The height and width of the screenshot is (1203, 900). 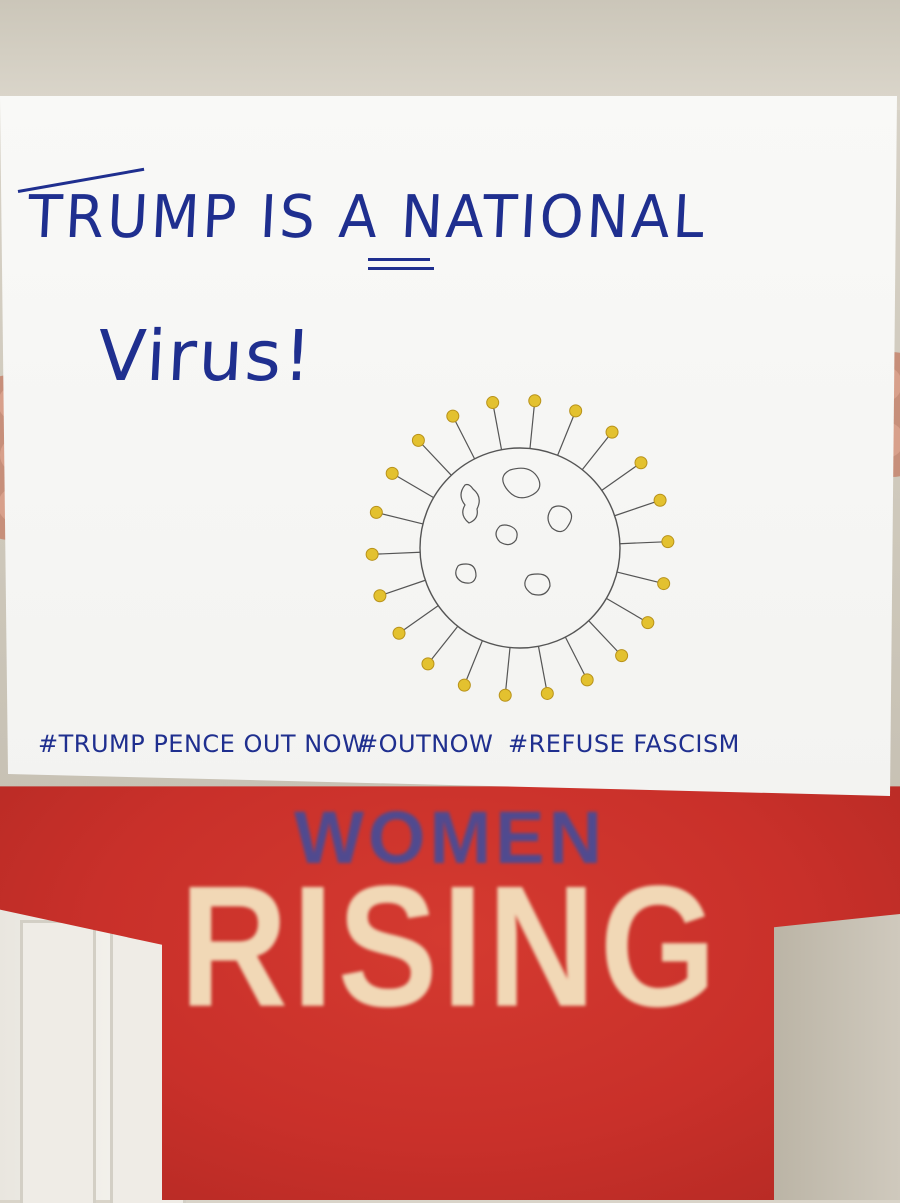 What do you see at coordinates (624, 744) in the screenshot?
I see `hashtag-refusefascism: #REFUSE FASCISM` at bounding box center [624, 744].